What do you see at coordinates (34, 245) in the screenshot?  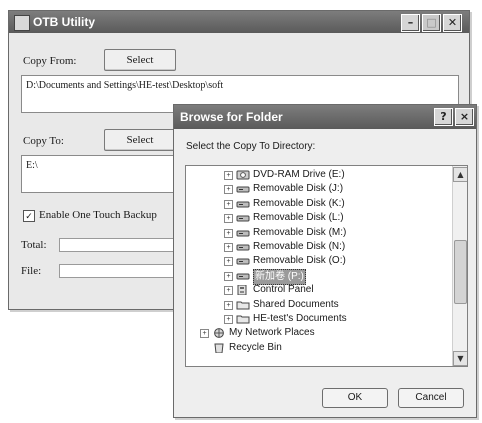 I see `total-label: Total:` at bounding box center [34, 245].